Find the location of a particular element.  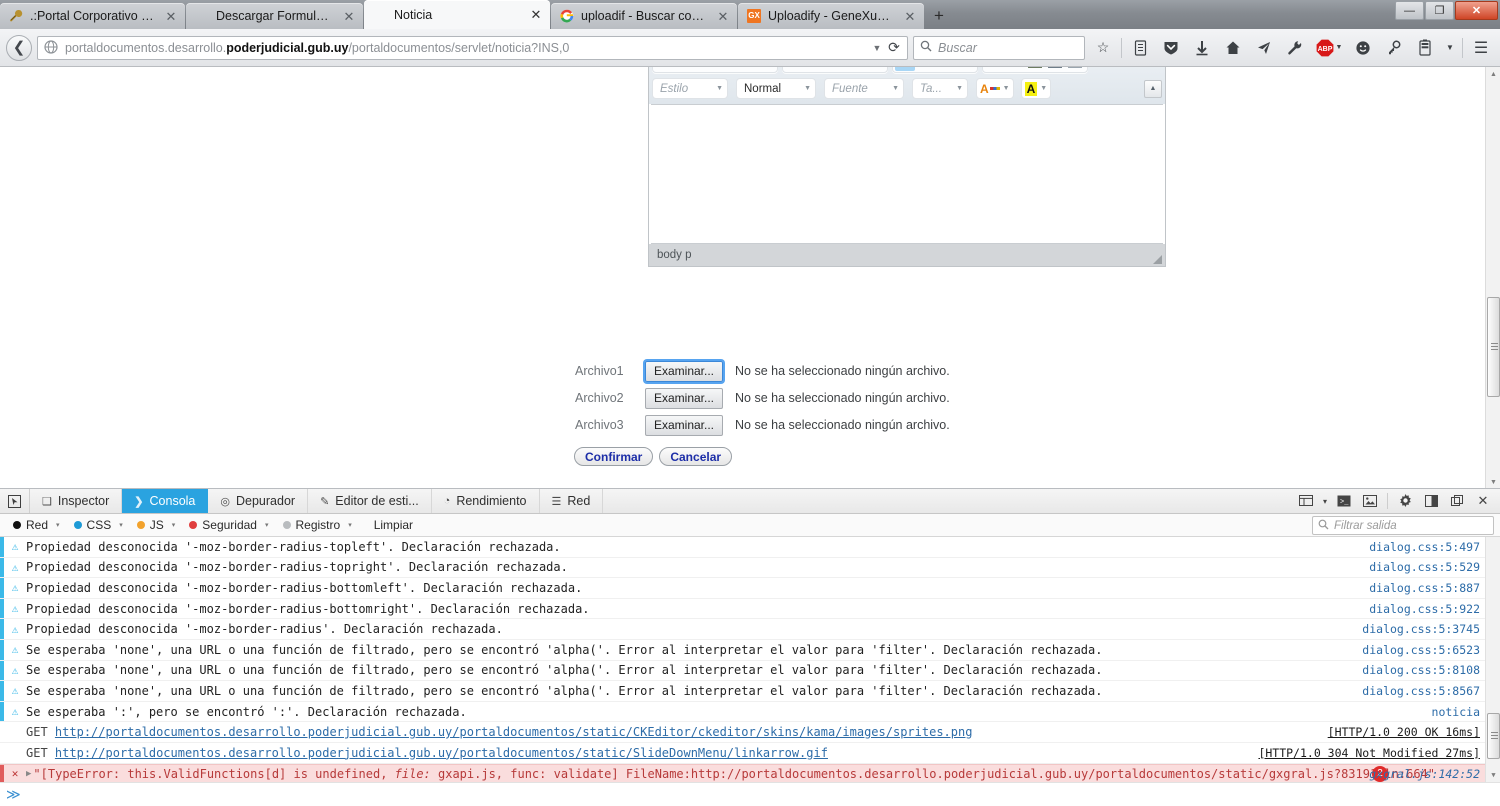

log-source-link: dialog.css:5:8108 is located at coordinates (1421, 670).